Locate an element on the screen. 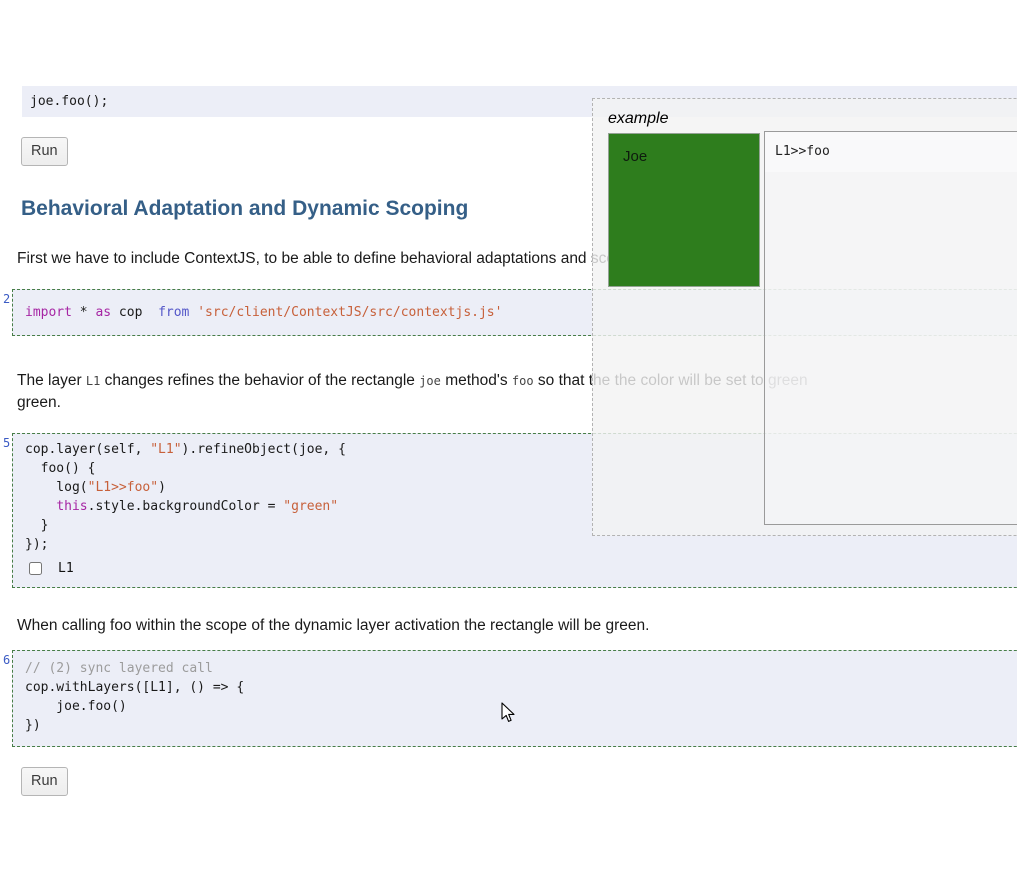 The image size is (1017, 894). joe-rectangle-label: Joe is located at coordinates (635, 156).